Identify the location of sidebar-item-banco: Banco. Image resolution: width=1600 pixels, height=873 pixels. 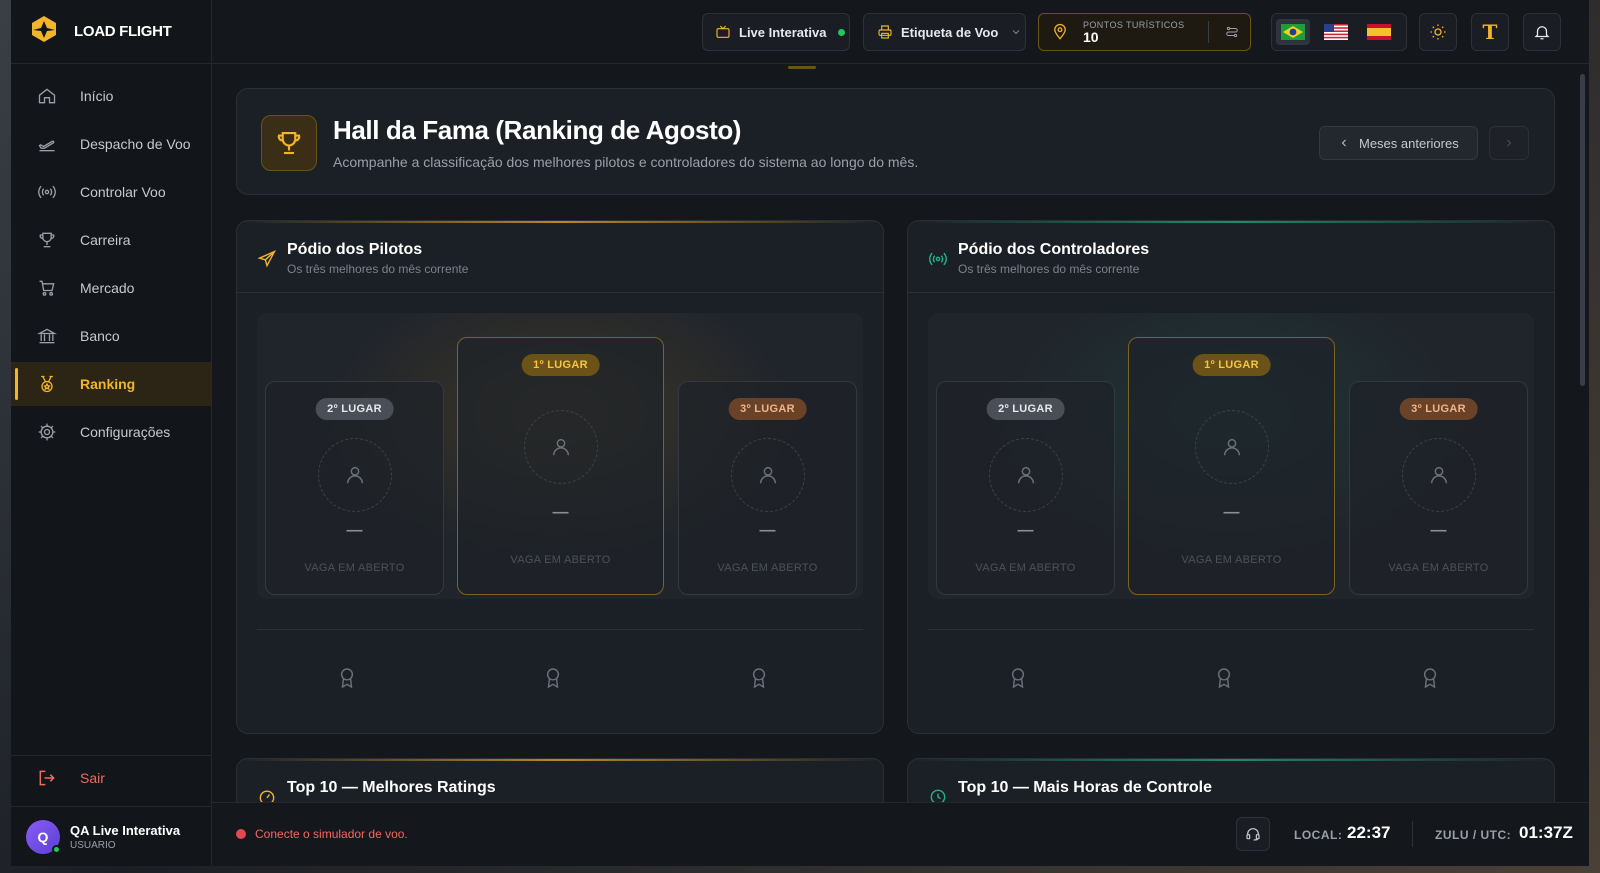
(111, 336).